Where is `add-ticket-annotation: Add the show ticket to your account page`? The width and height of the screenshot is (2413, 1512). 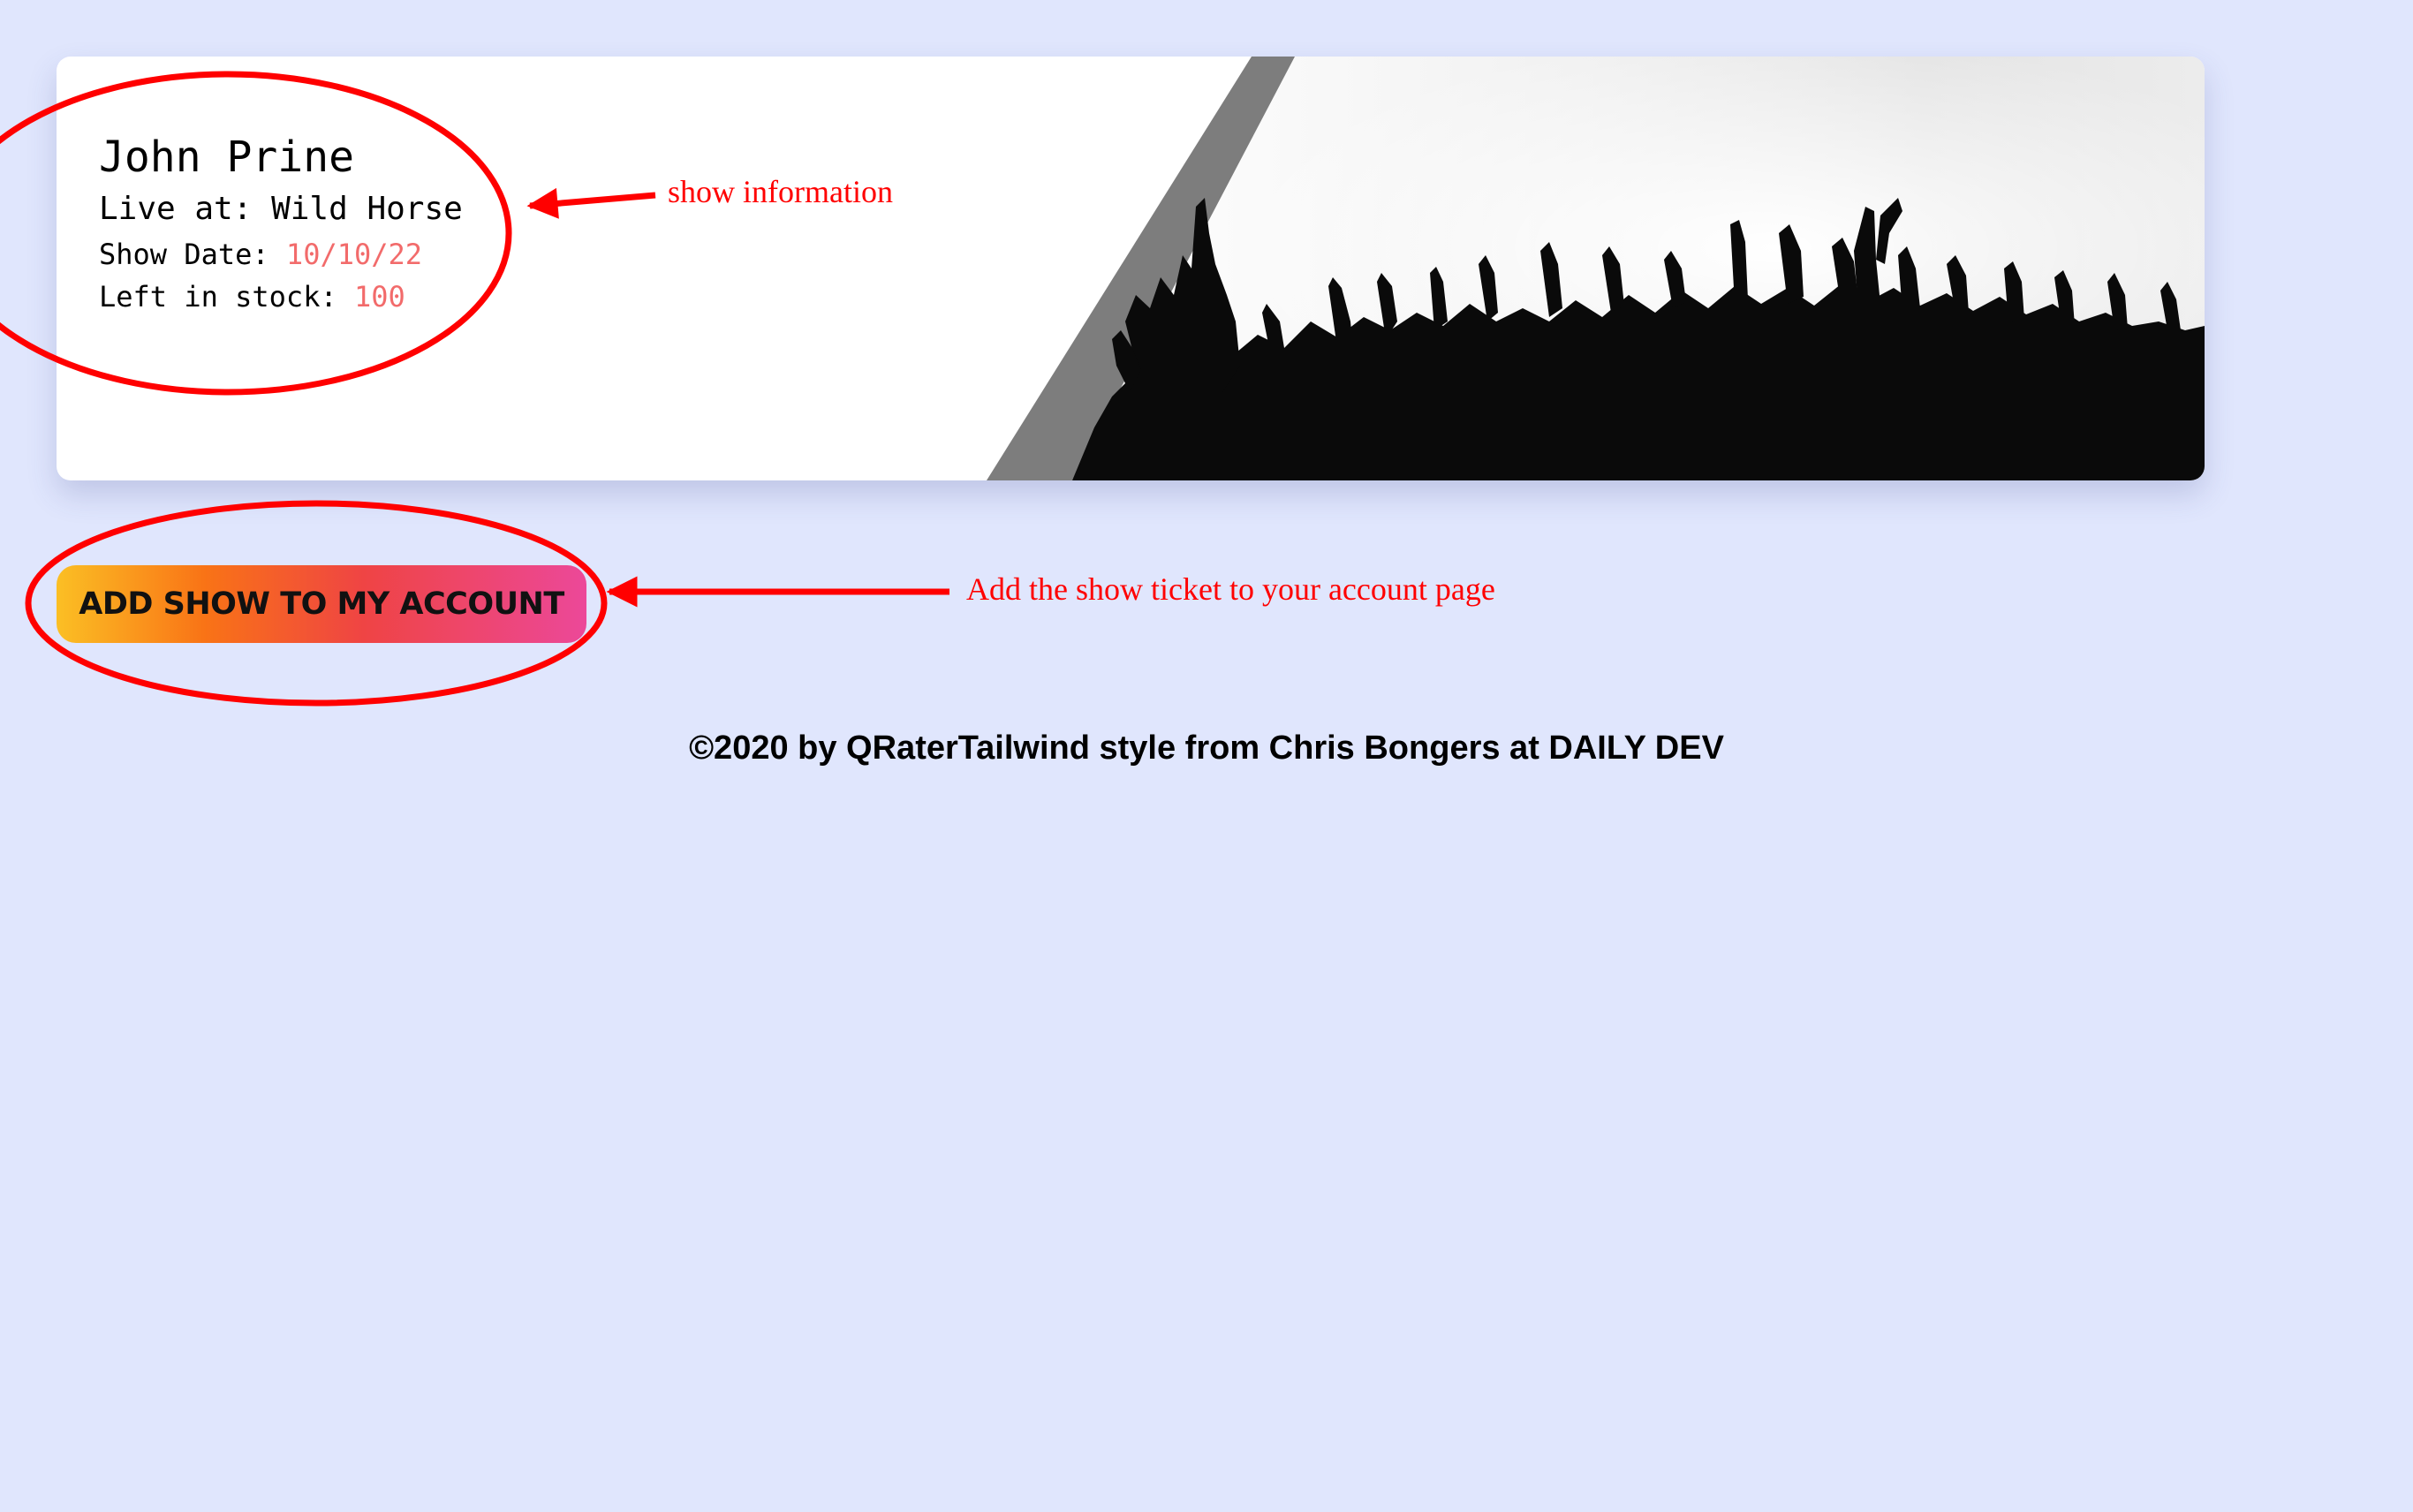 add-ticket-annotation: Add the show ticket to your account page is located at coordinates (1230, 589).